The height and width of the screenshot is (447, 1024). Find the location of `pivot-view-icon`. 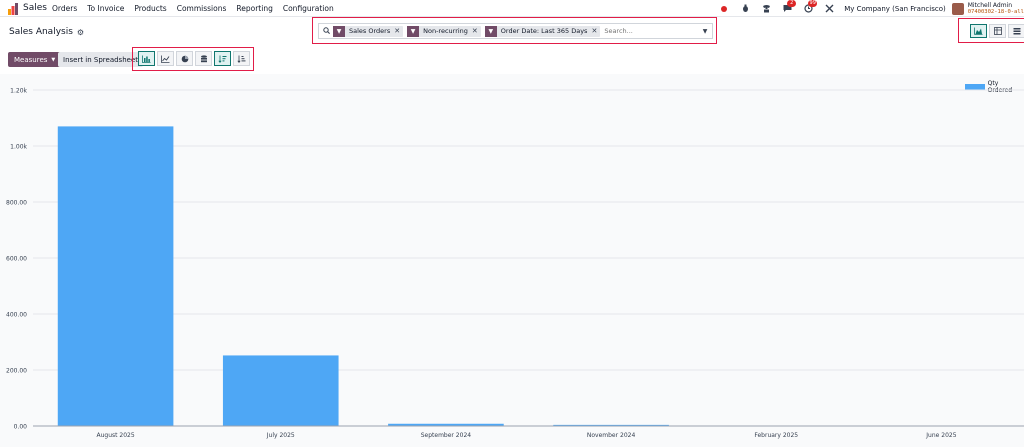

pivot-view-icon is located at coordinates (997, 31).